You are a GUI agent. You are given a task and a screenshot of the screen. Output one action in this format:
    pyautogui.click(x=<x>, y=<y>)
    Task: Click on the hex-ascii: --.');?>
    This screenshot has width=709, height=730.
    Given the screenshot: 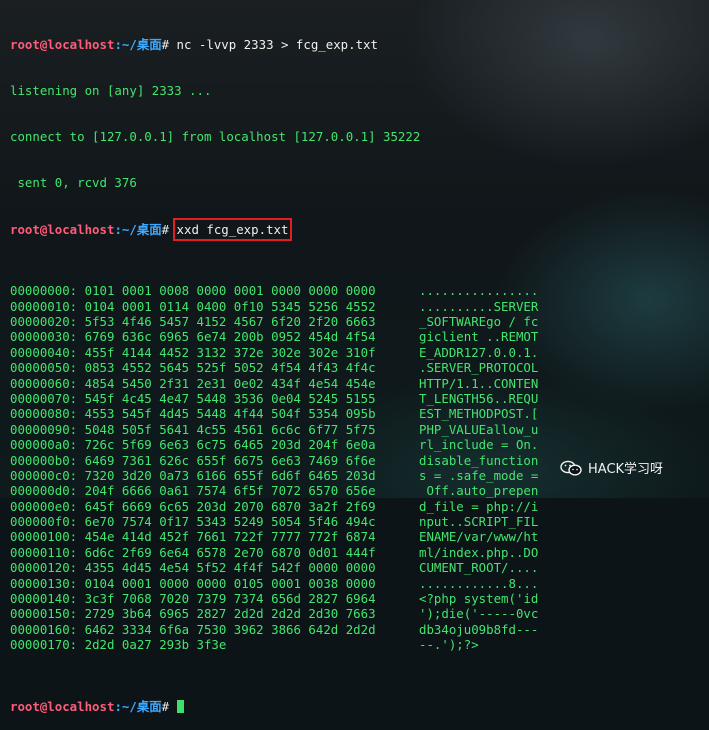 What is the action you would take?
    pyautogui.click(x=449, y=645)
    